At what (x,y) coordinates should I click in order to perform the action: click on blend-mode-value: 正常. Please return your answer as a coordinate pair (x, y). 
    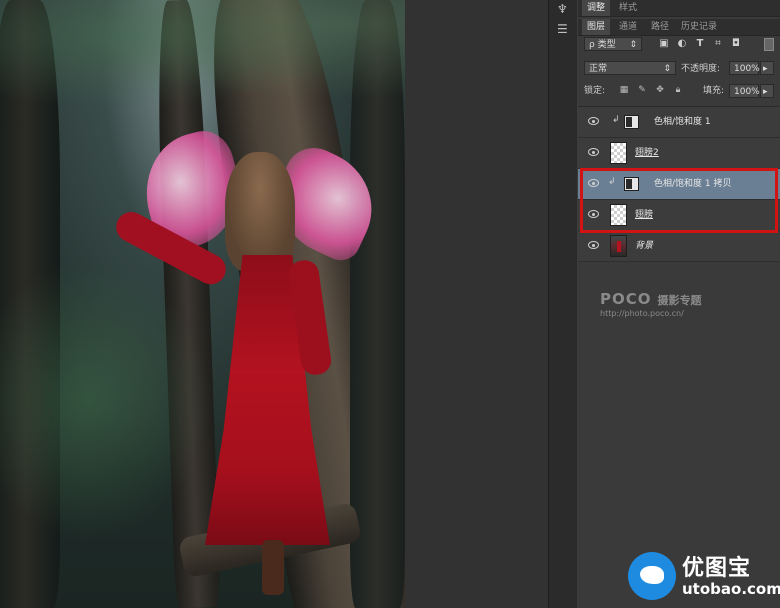
    Looking at the image, I should click on (598, 69).